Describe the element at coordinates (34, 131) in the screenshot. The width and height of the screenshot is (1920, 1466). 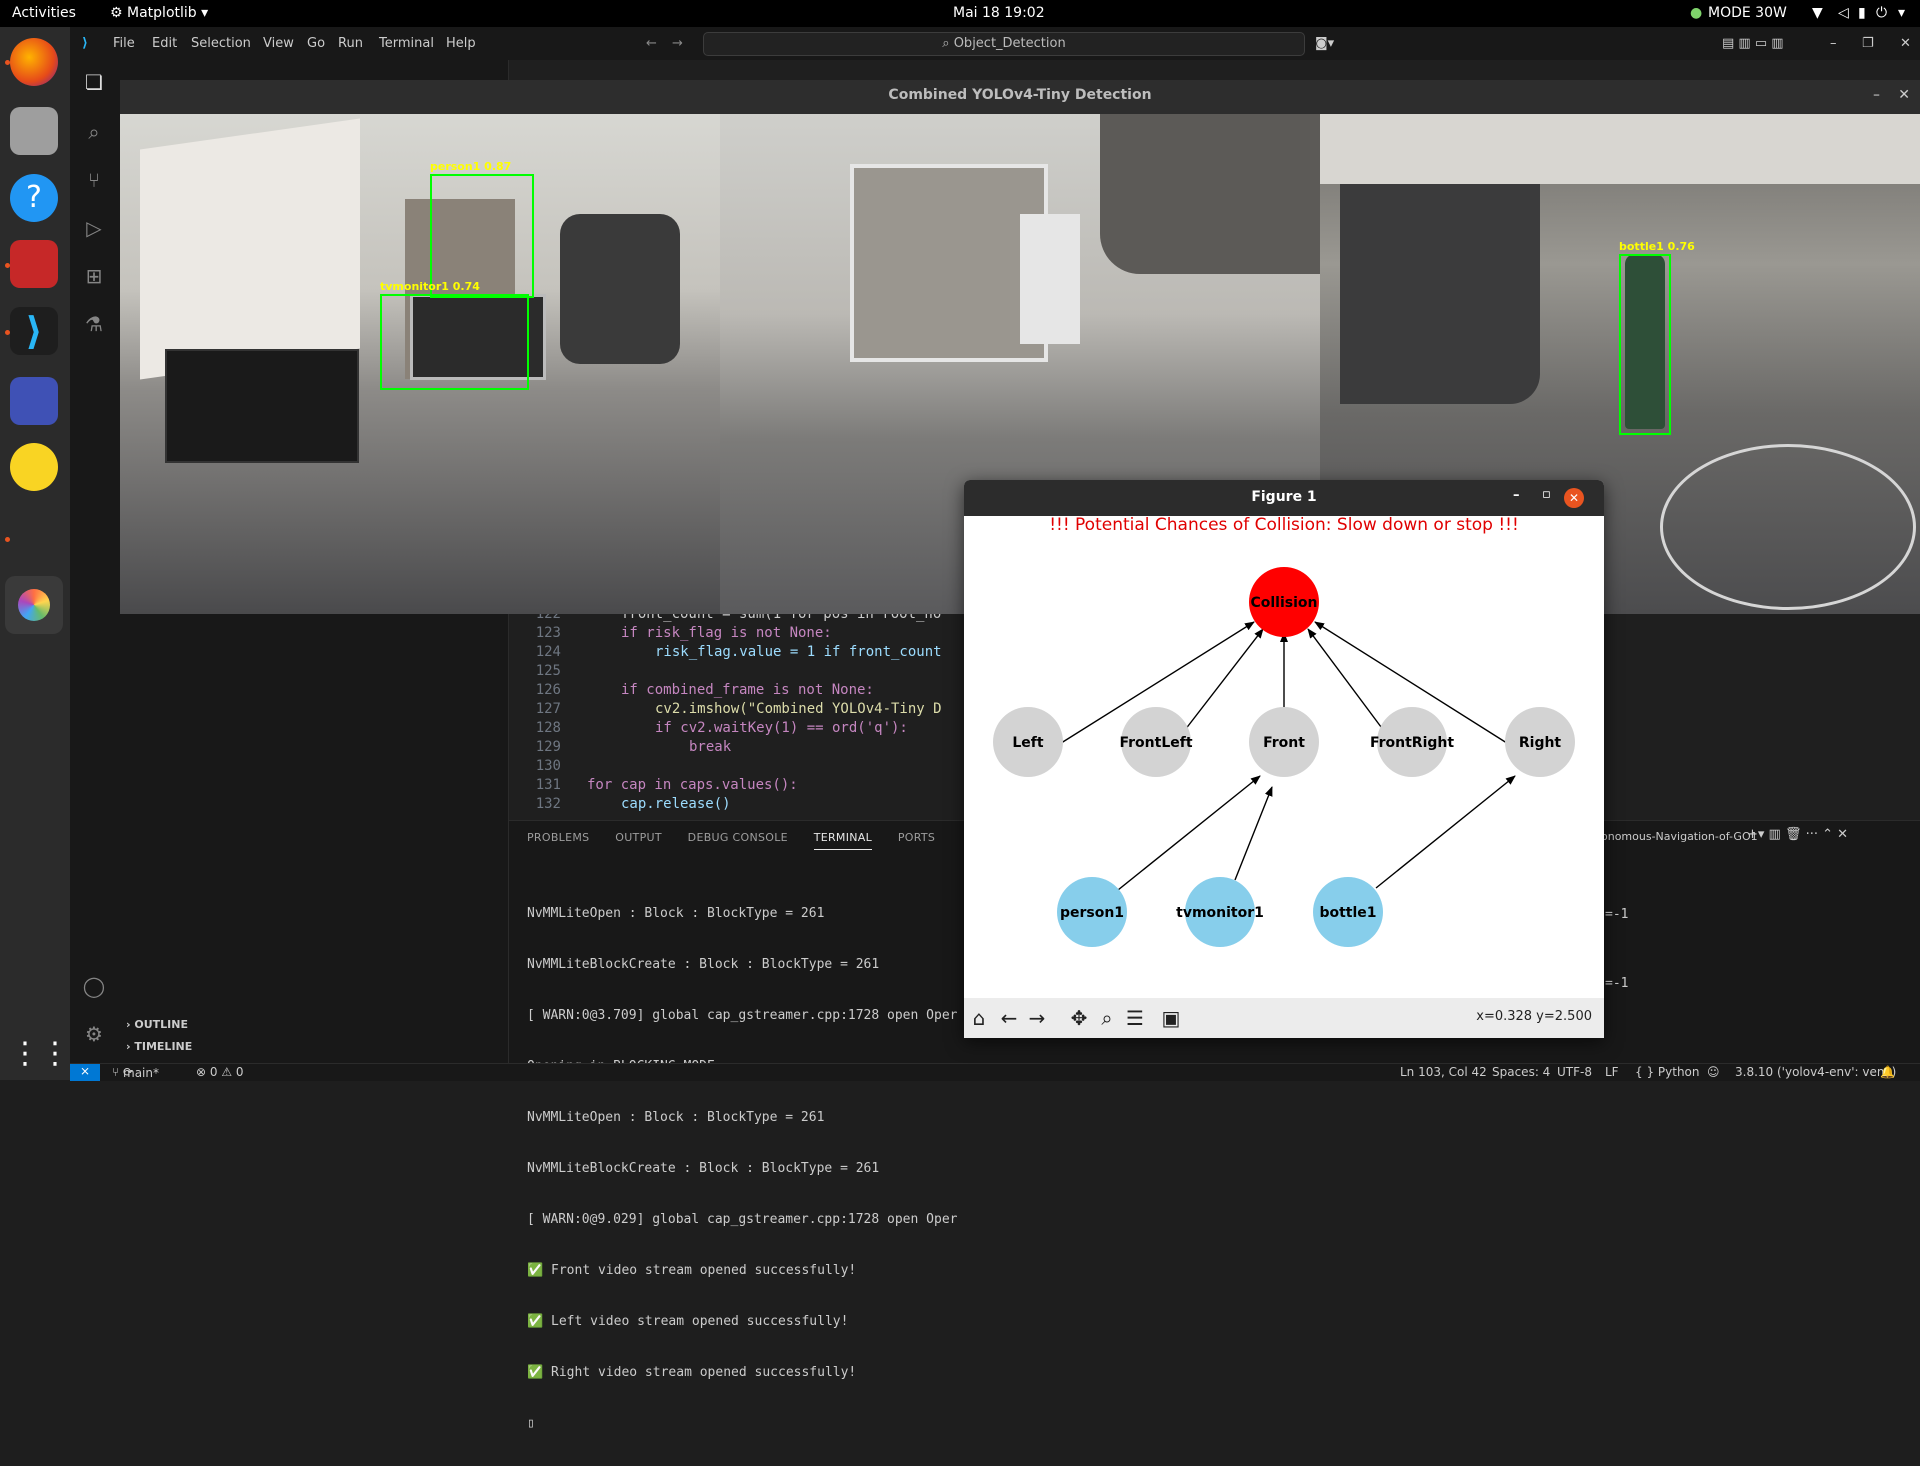
I see `files-icon` at that location.